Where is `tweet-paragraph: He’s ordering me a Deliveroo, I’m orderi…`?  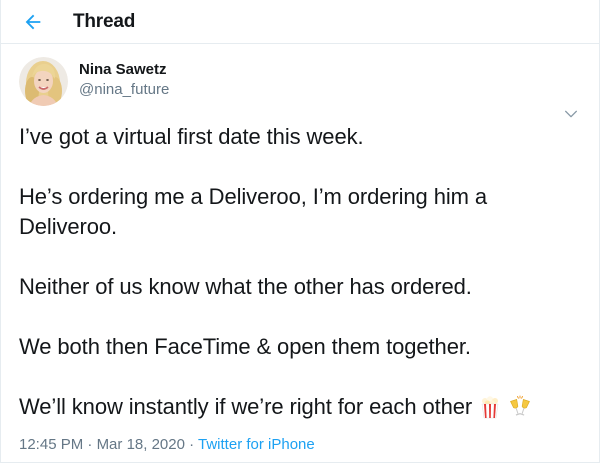 tweet-paragraph: He’s ordering me a Deliveroo, I’m orderi… is located at coordinates (253, 211).